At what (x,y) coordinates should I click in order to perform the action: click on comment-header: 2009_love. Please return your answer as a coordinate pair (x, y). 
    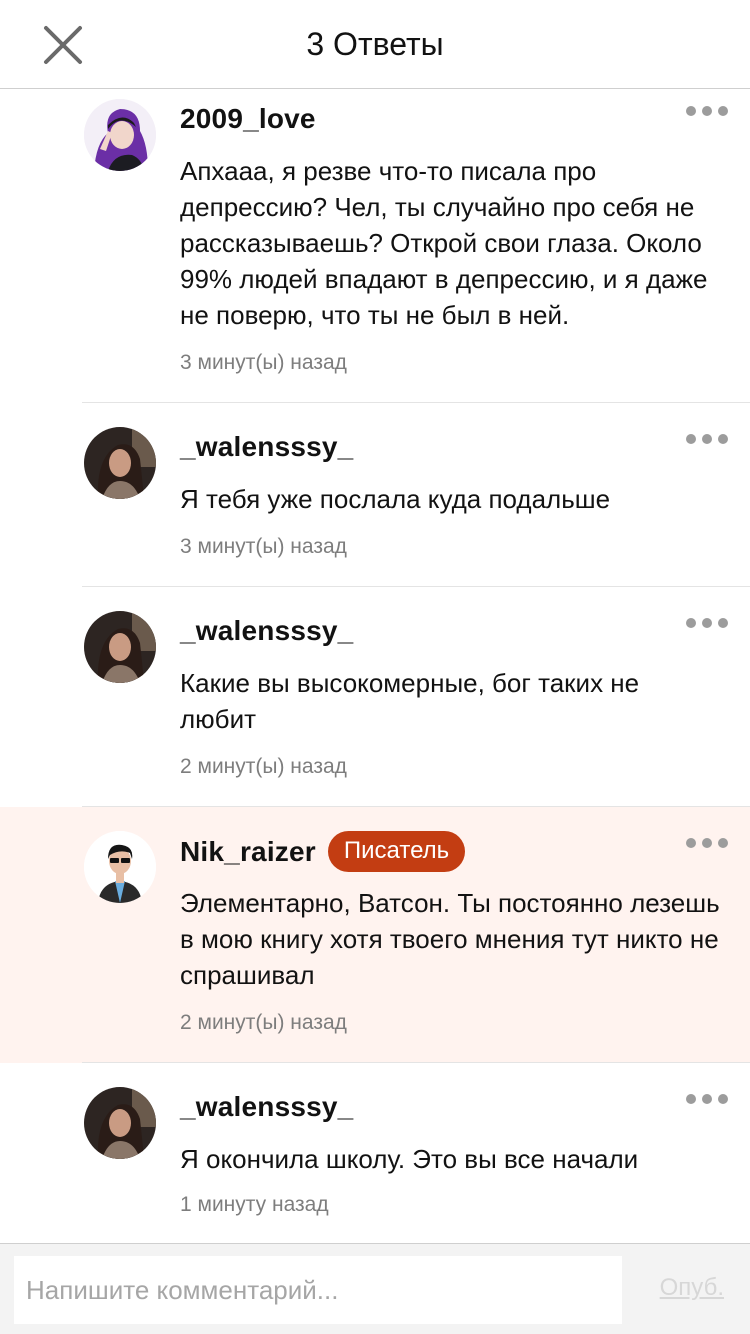
    Looking at the image, I should click on (248, 119).